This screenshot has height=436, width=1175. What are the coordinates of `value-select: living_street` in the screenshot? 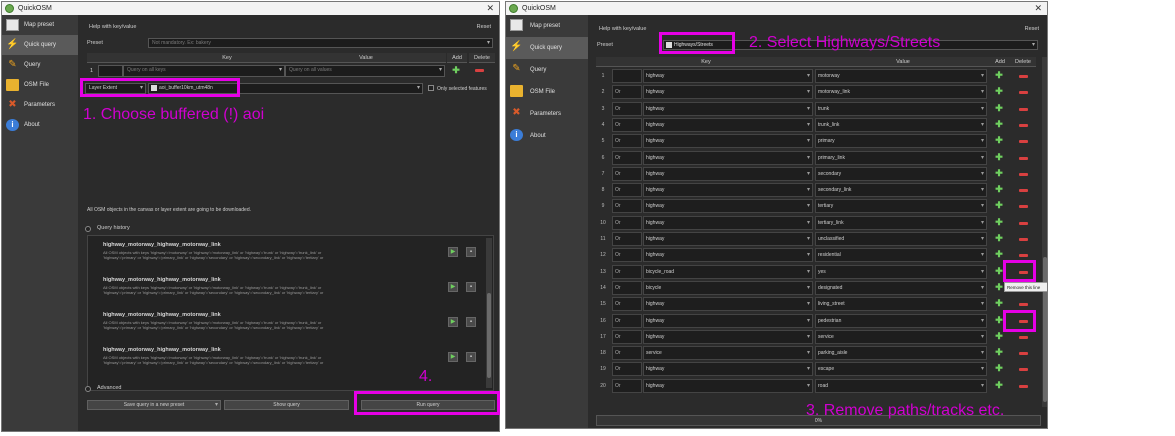 It's located at (901, 304).